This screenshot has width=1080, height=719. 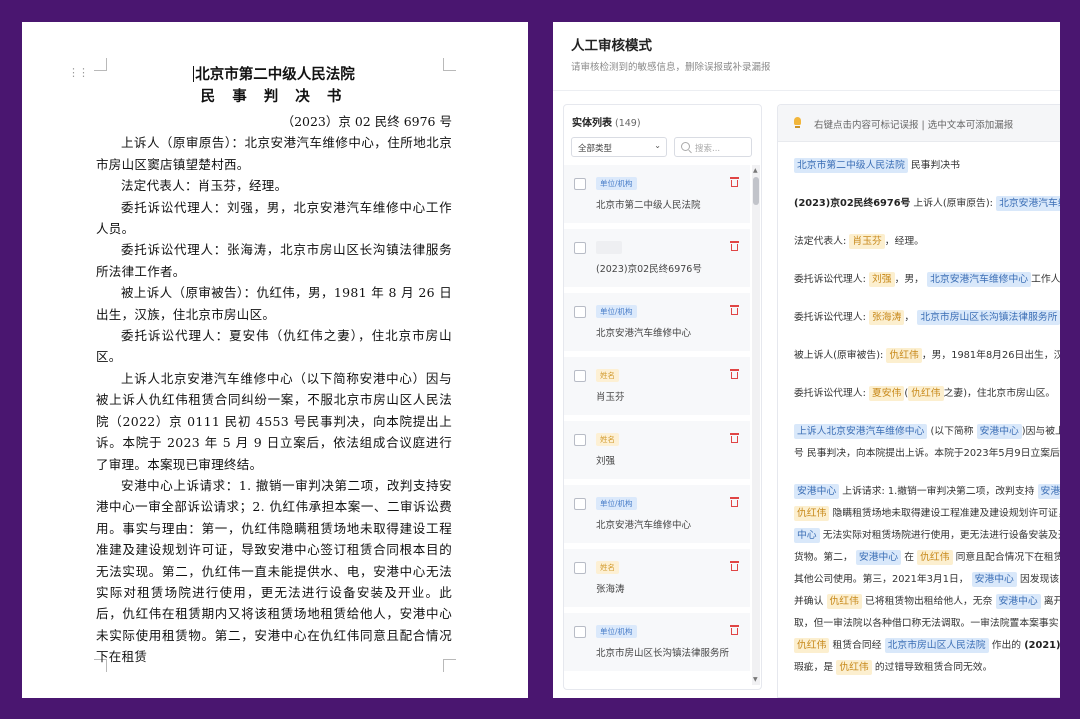 I want to click on plain-text: 无法实际对租赁场院进行使用，更无法进行设备安装及开业。, so click(x=941, y=535).